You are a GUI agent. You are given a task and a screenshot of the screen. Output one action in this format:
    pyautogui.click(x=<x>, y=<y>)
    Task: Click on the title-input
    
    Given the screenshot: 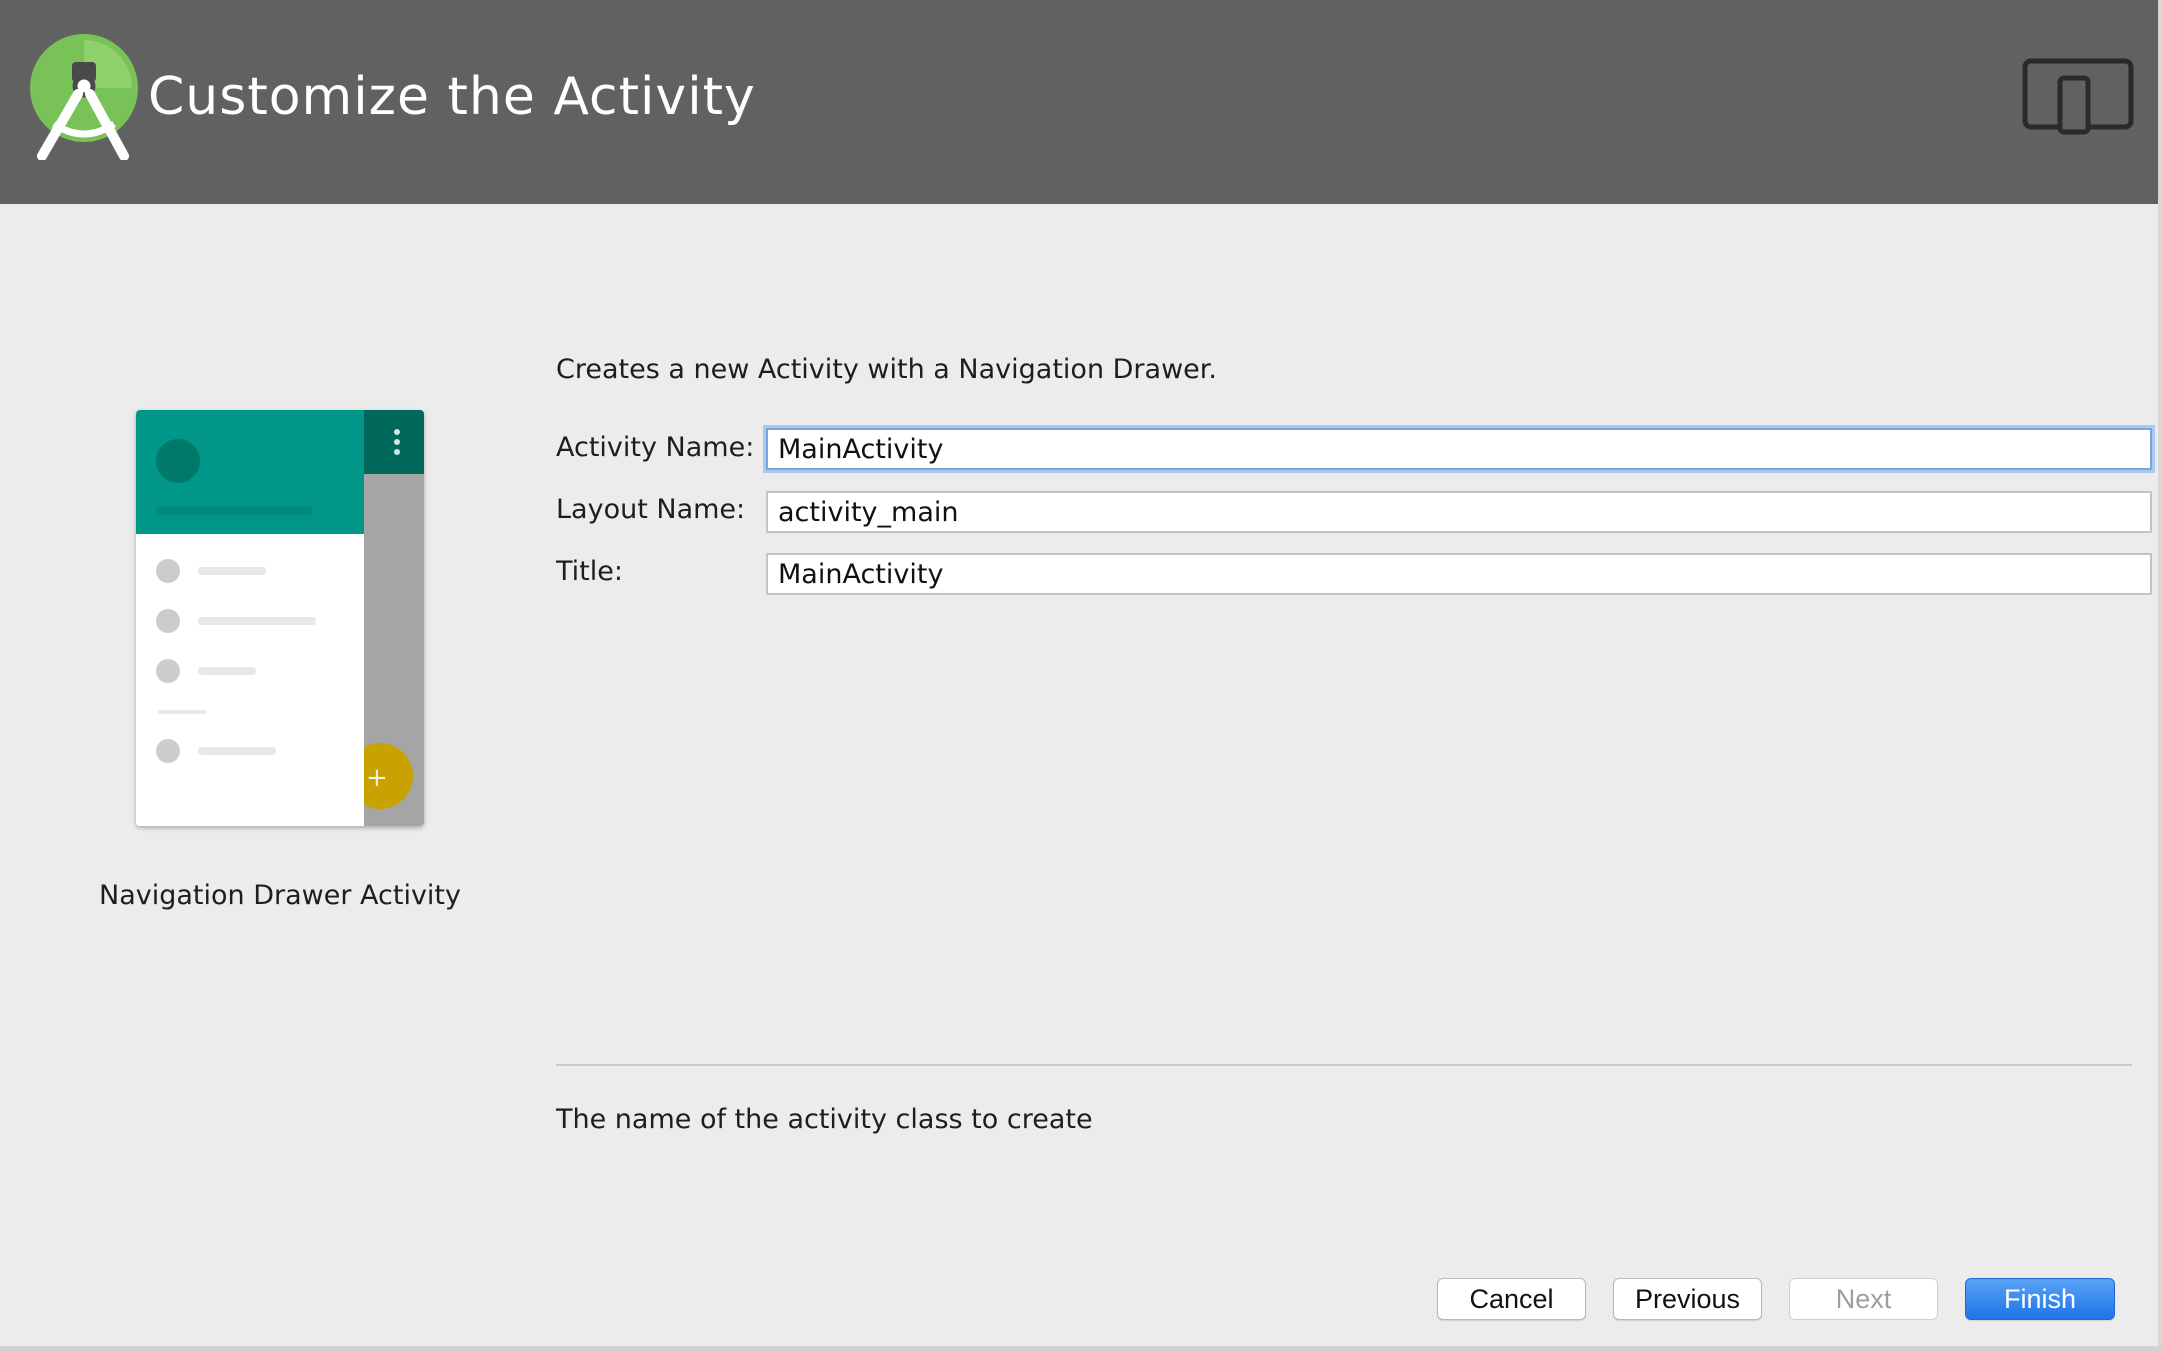 What is the action you would take?
    pyautogui.click(x=1459, y=574)
    